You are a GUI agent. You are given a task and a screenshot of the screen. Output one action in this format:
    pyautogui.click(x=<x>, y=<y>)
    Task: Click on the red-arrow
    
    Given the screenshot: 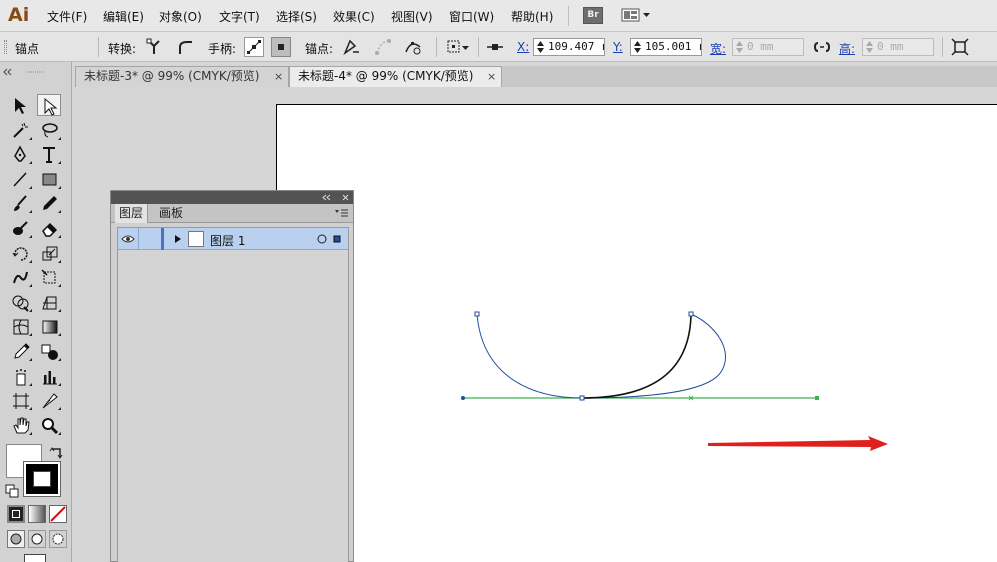 What is the action you would take?
    pyautogui.click(x=798, y=443)
    